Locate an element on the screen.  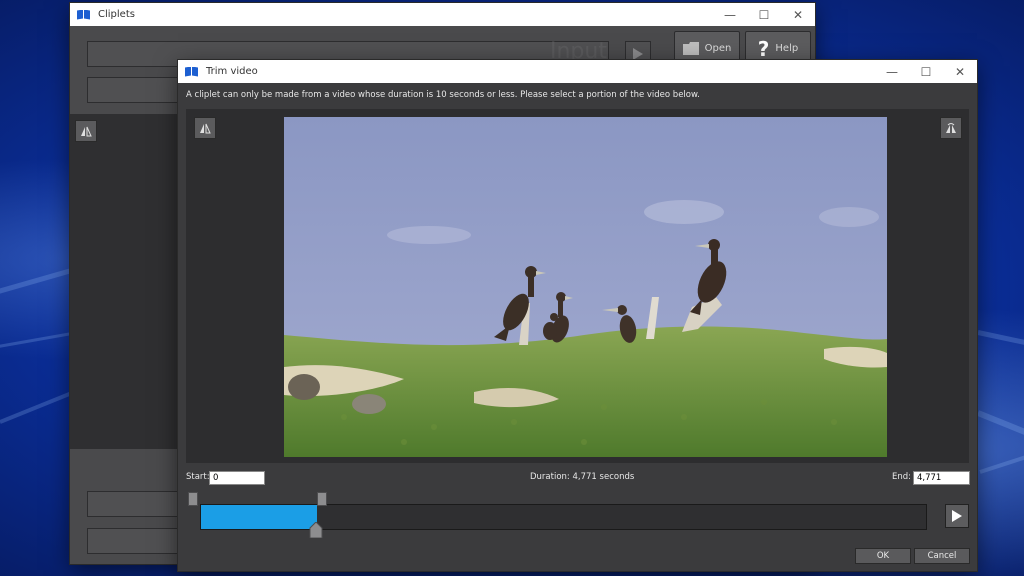
rotate-icon is located at coordinates (951, 128).